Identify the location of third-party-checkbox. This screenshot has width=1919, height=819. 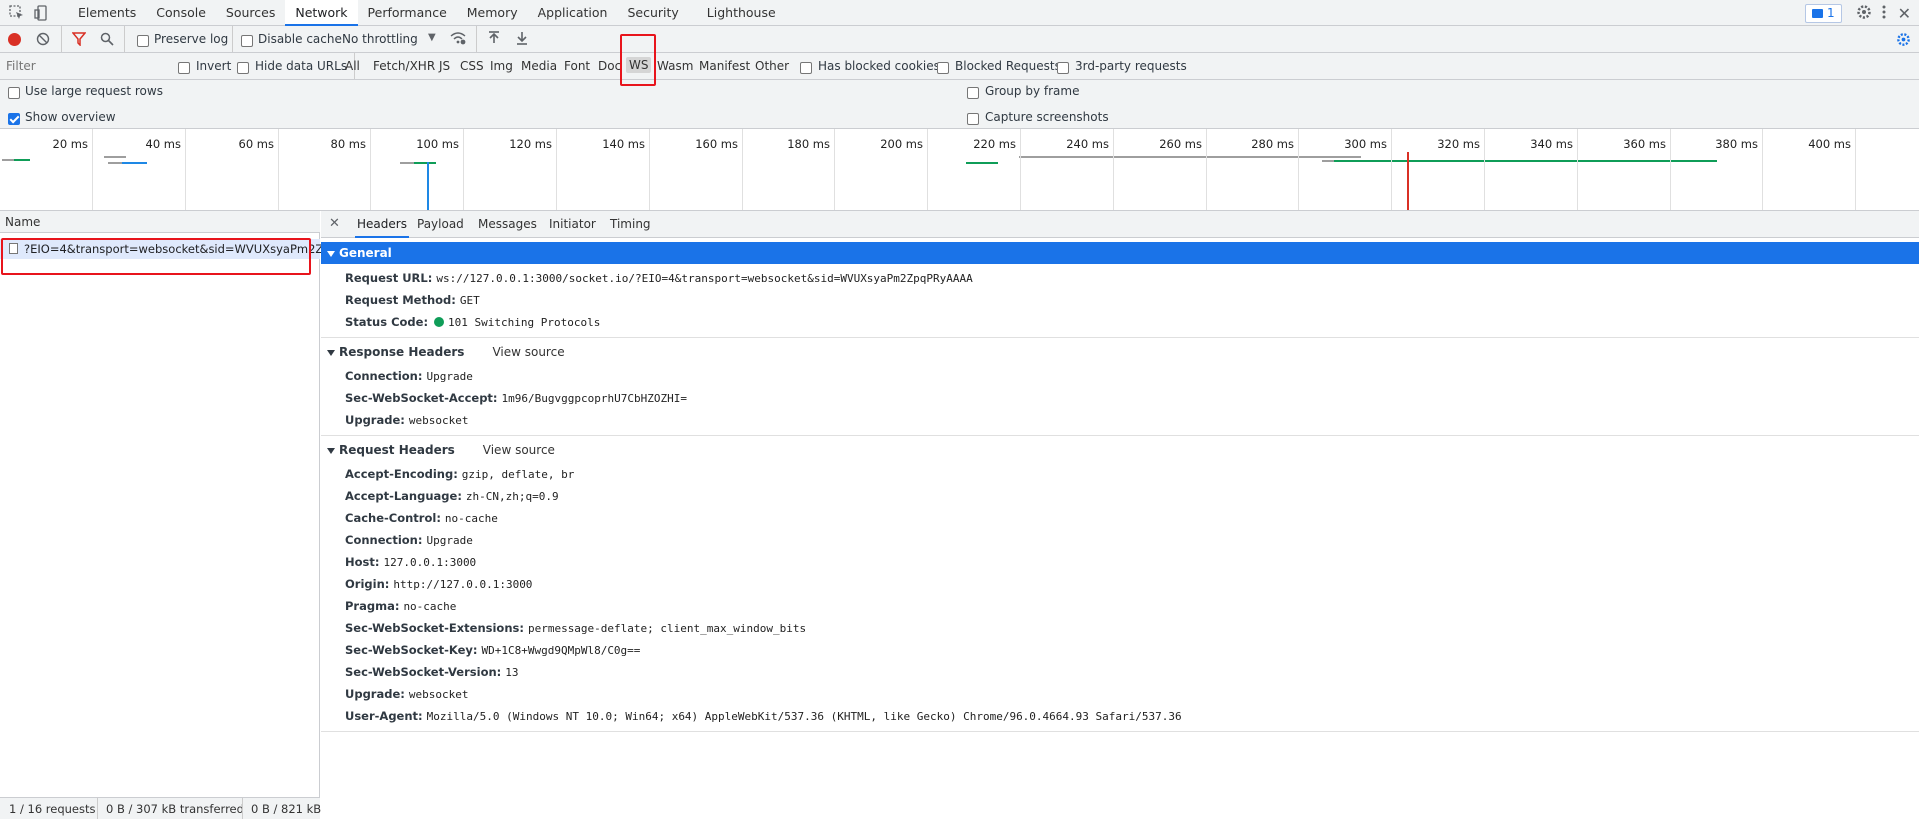
(1063, 67).